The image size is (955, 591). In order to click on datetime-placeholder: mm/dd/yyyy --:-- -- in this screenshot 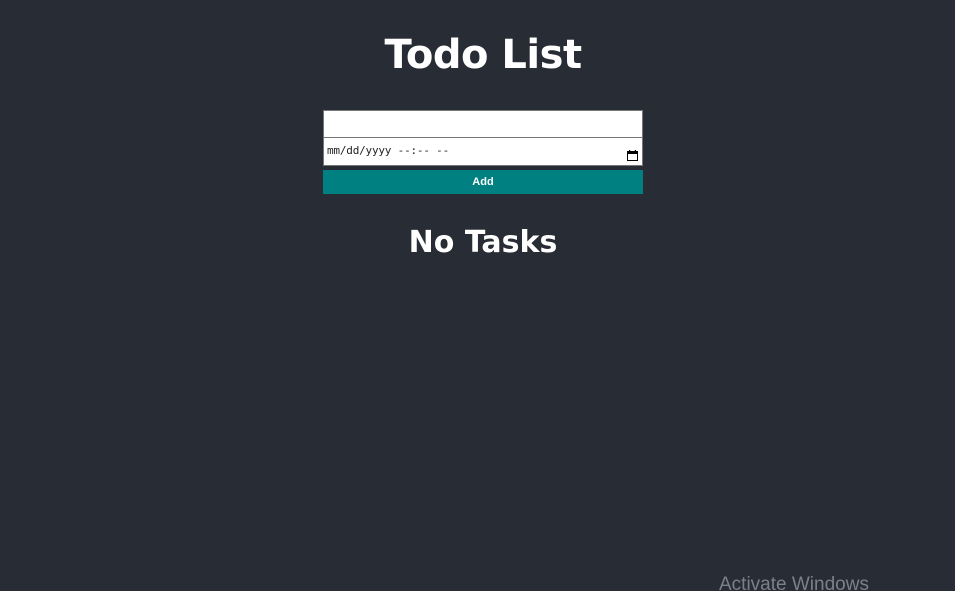, I will do `click(388, 150)`.